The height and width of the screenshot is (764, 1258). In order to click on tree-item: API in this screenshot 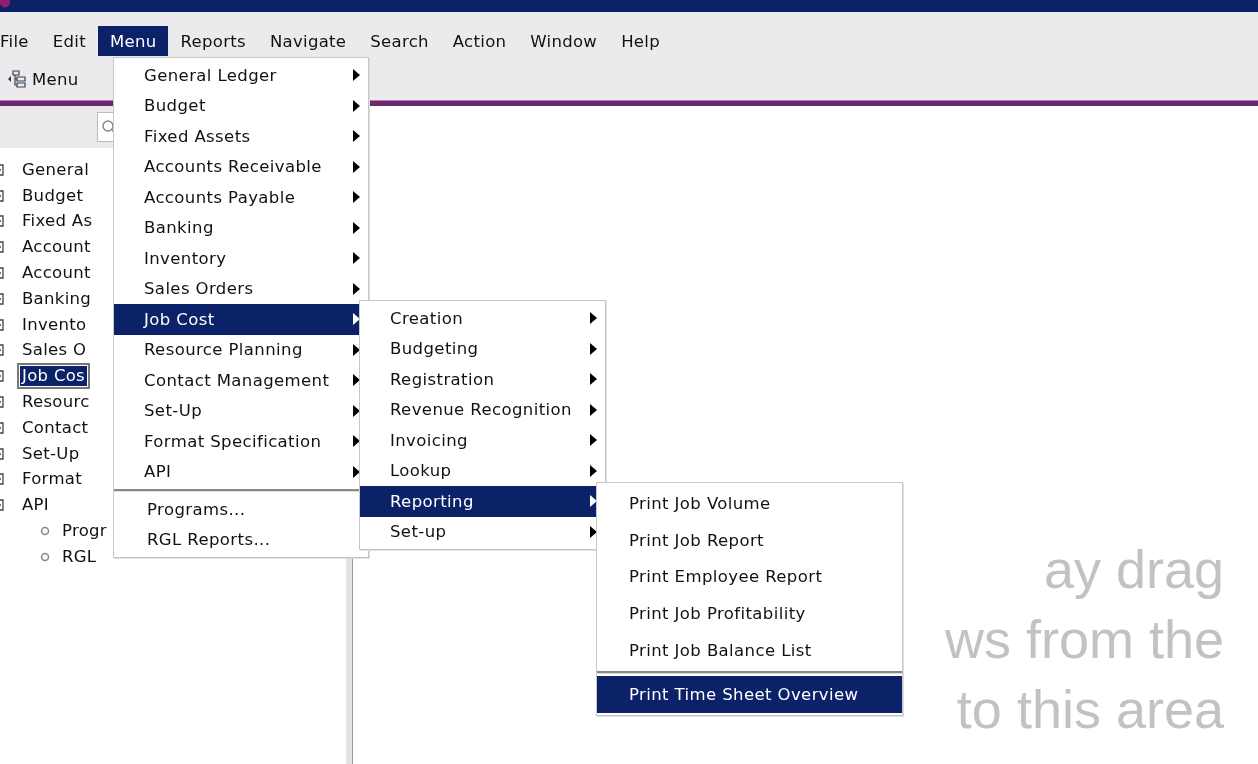, I will do `click(35, 505)`.